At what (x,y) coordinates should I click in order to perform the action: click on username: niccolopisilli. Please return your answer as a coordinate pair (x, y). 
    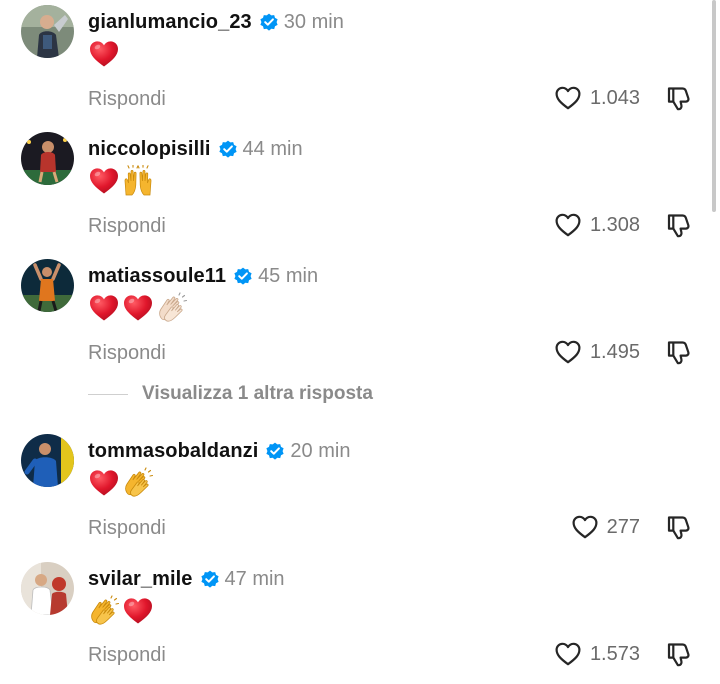
    Looking at the image, I should click on (149, 149).